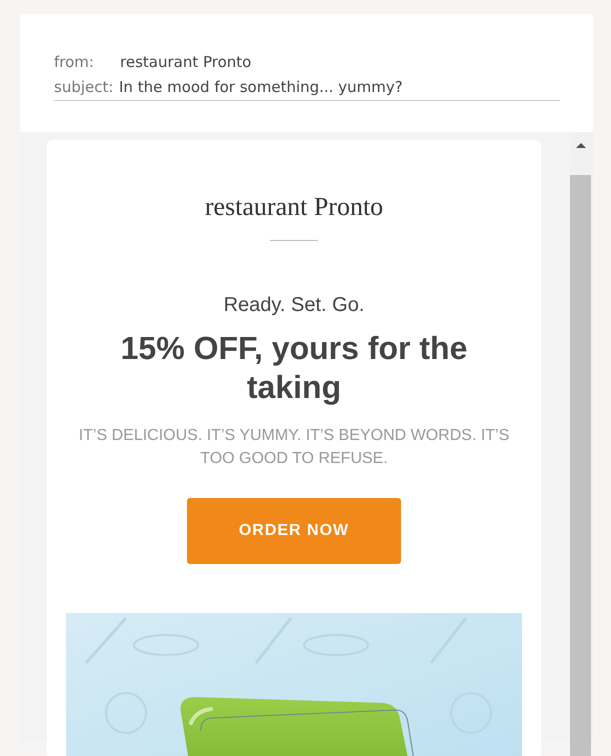 The width and height of the screenshot is (611, 756). I want to click on subject-text: In the mood for something... yummy?, so click(261, 87).